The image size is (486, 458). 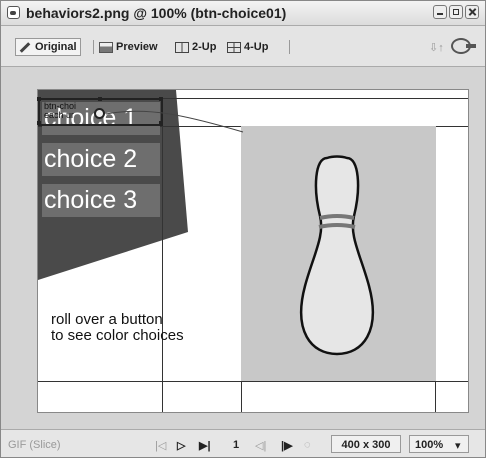 I want to click on view-toolbar: Original Preview 2-Up 4-Up ⇩↑, so click(x=243, y=46).